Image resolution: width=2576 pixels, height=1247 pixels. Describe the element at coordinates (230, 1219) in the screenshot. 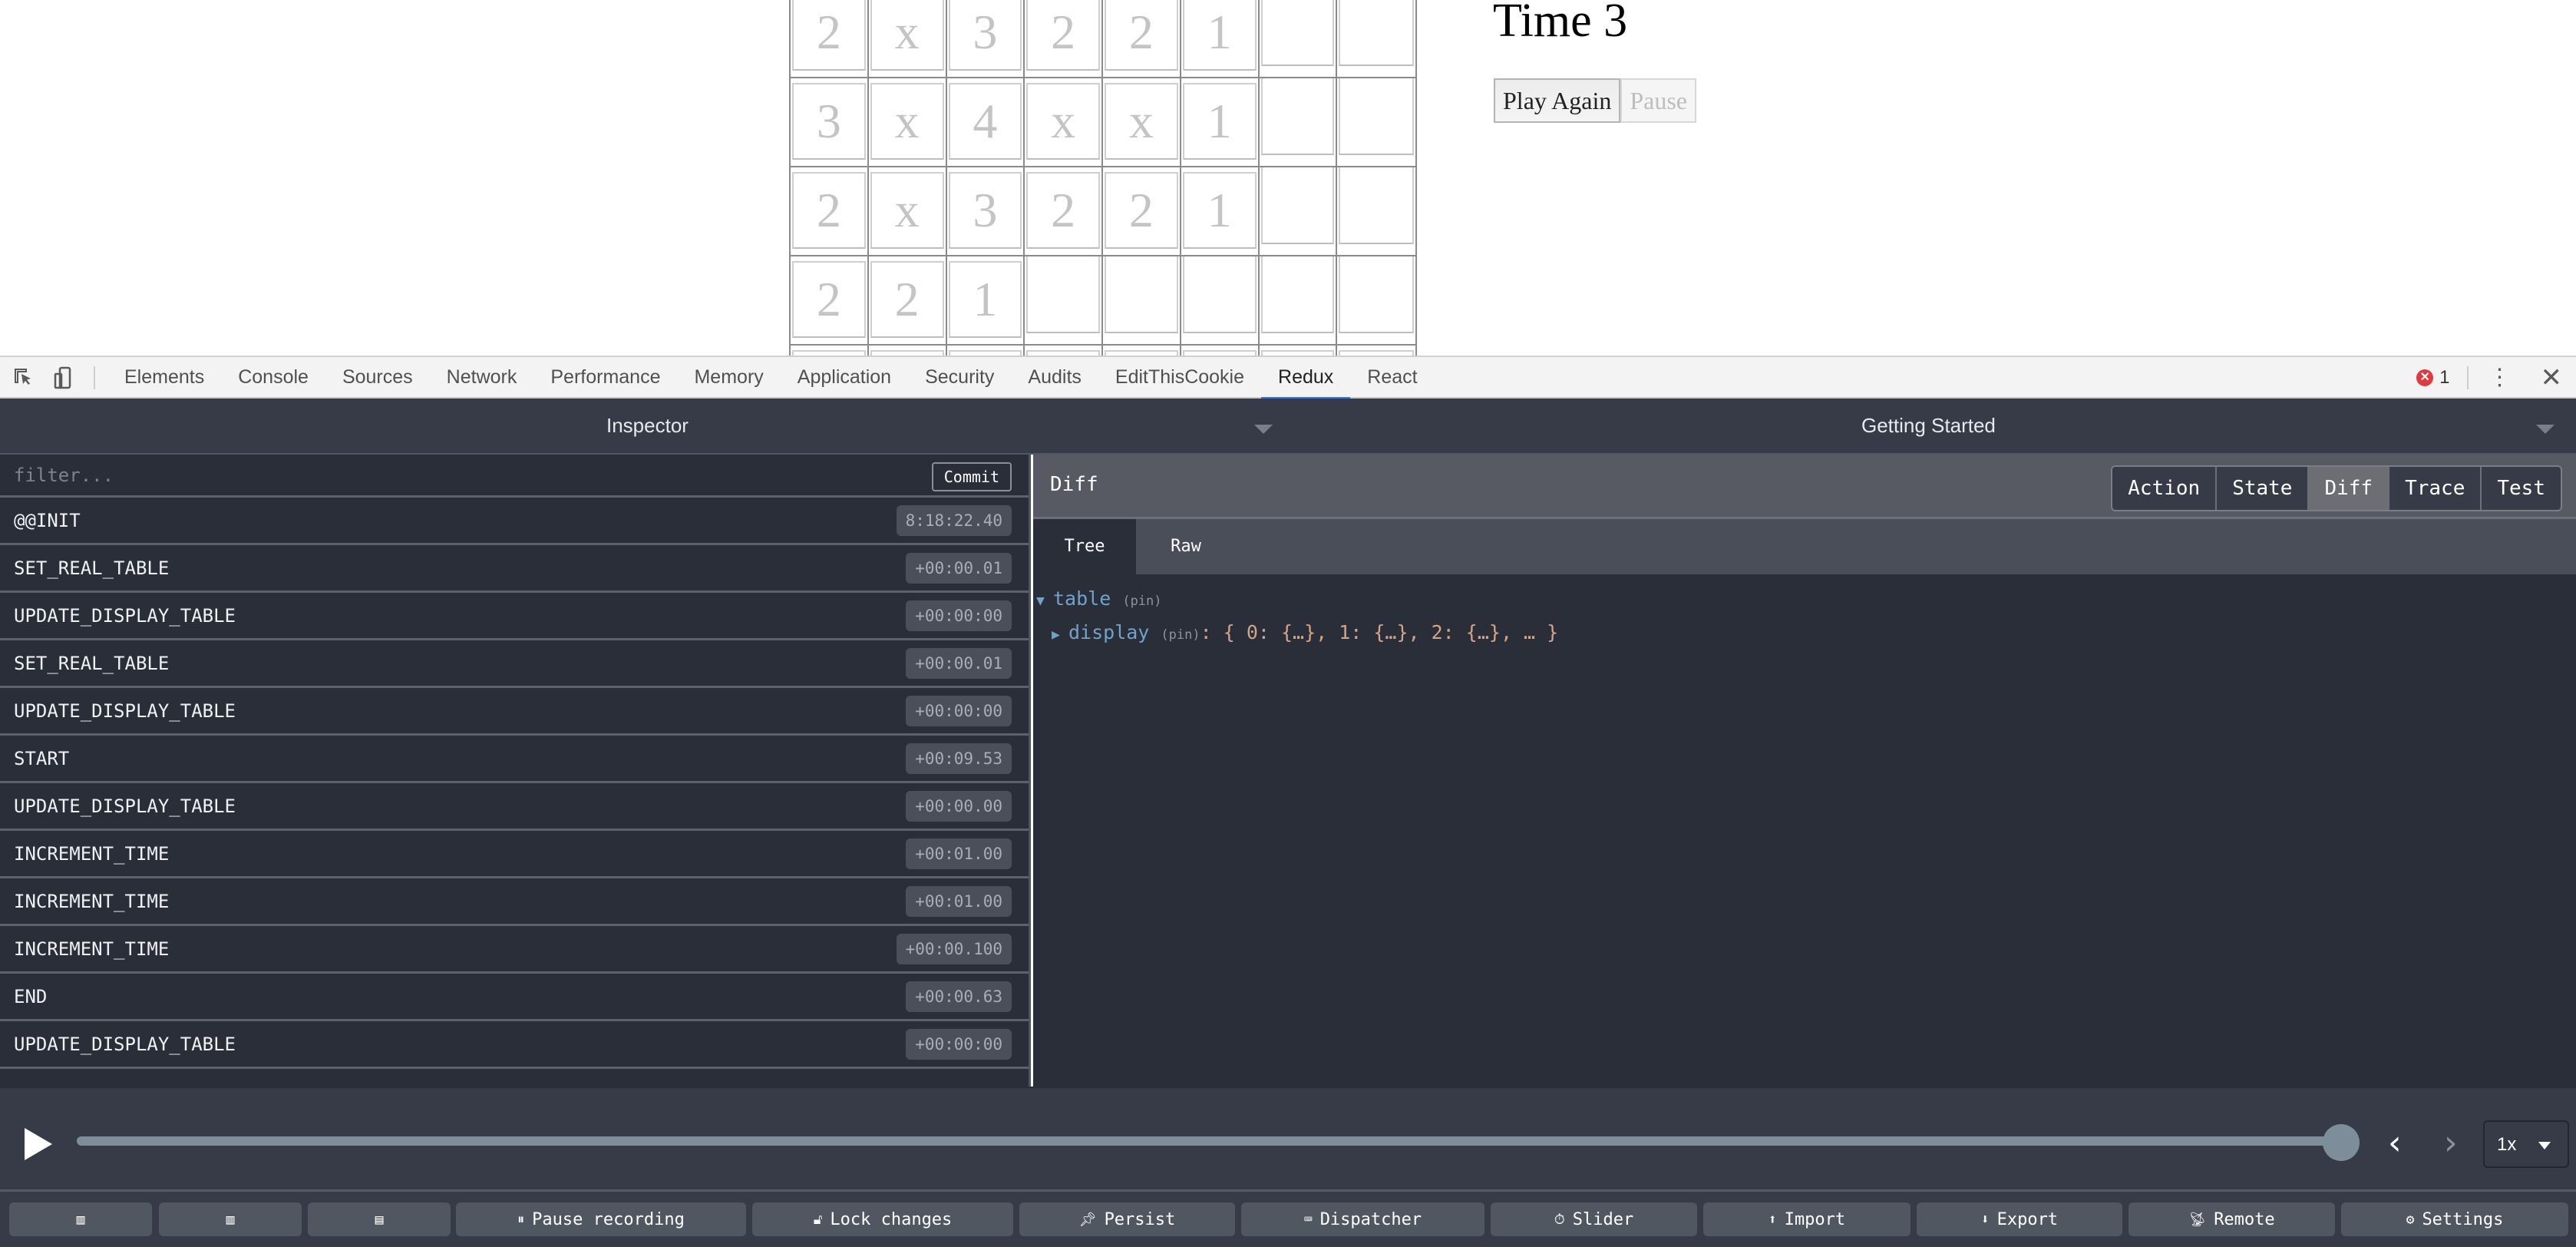

I see `dock-right-button: ▥` at that location.